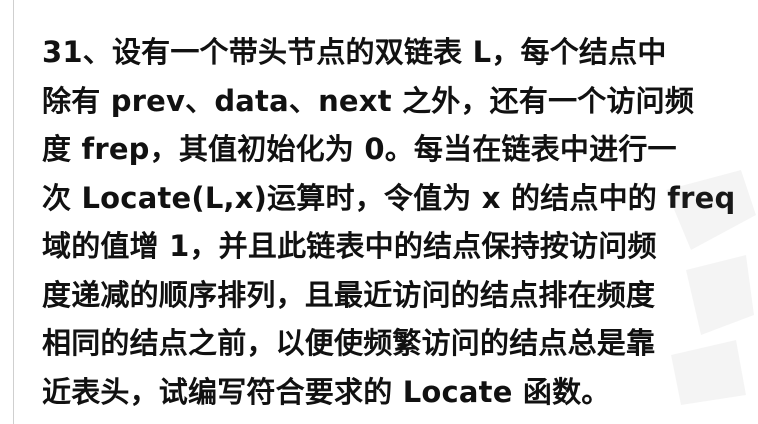  I want to click on question-line-8: 近表头，试编写符合要求的 Locate 函数。, so click(326, 391).